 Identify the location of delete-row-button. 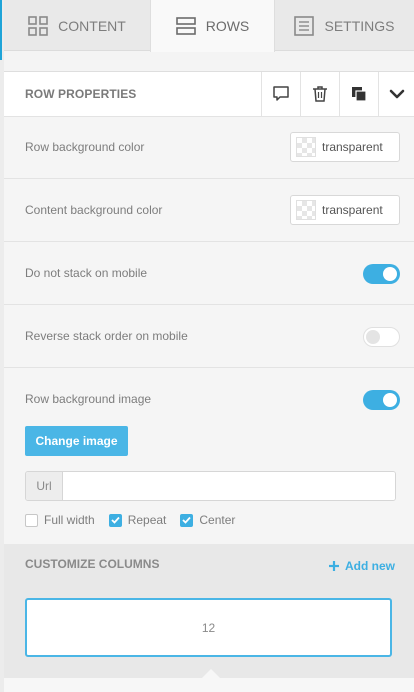
(319, 94).